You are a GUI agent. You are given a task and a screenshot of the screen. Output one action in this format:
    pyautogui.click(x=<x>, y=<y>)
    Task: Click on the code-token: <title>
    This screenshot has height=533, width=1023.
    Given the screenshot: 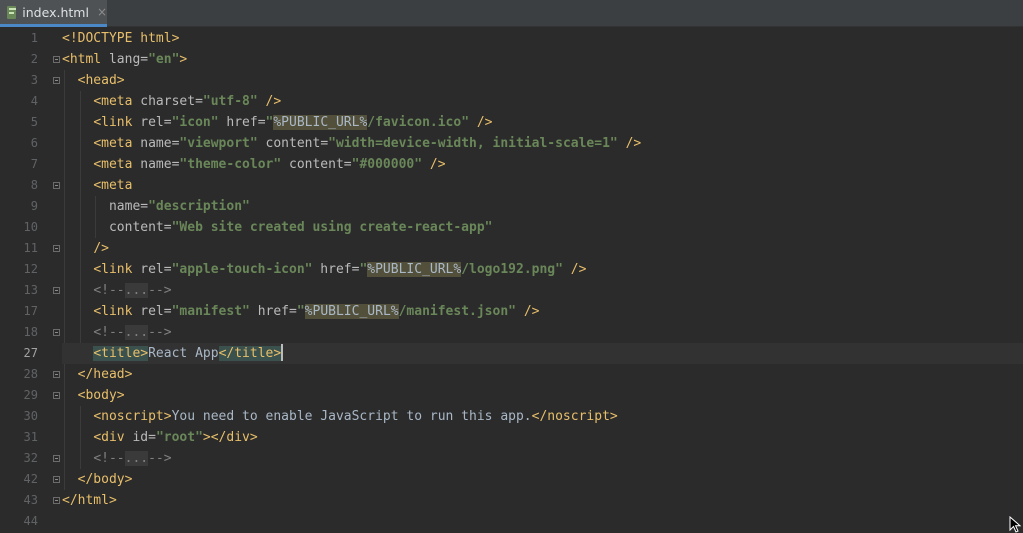 What is the action you would take?
    pyautogui.click(x=121, y=353)
    